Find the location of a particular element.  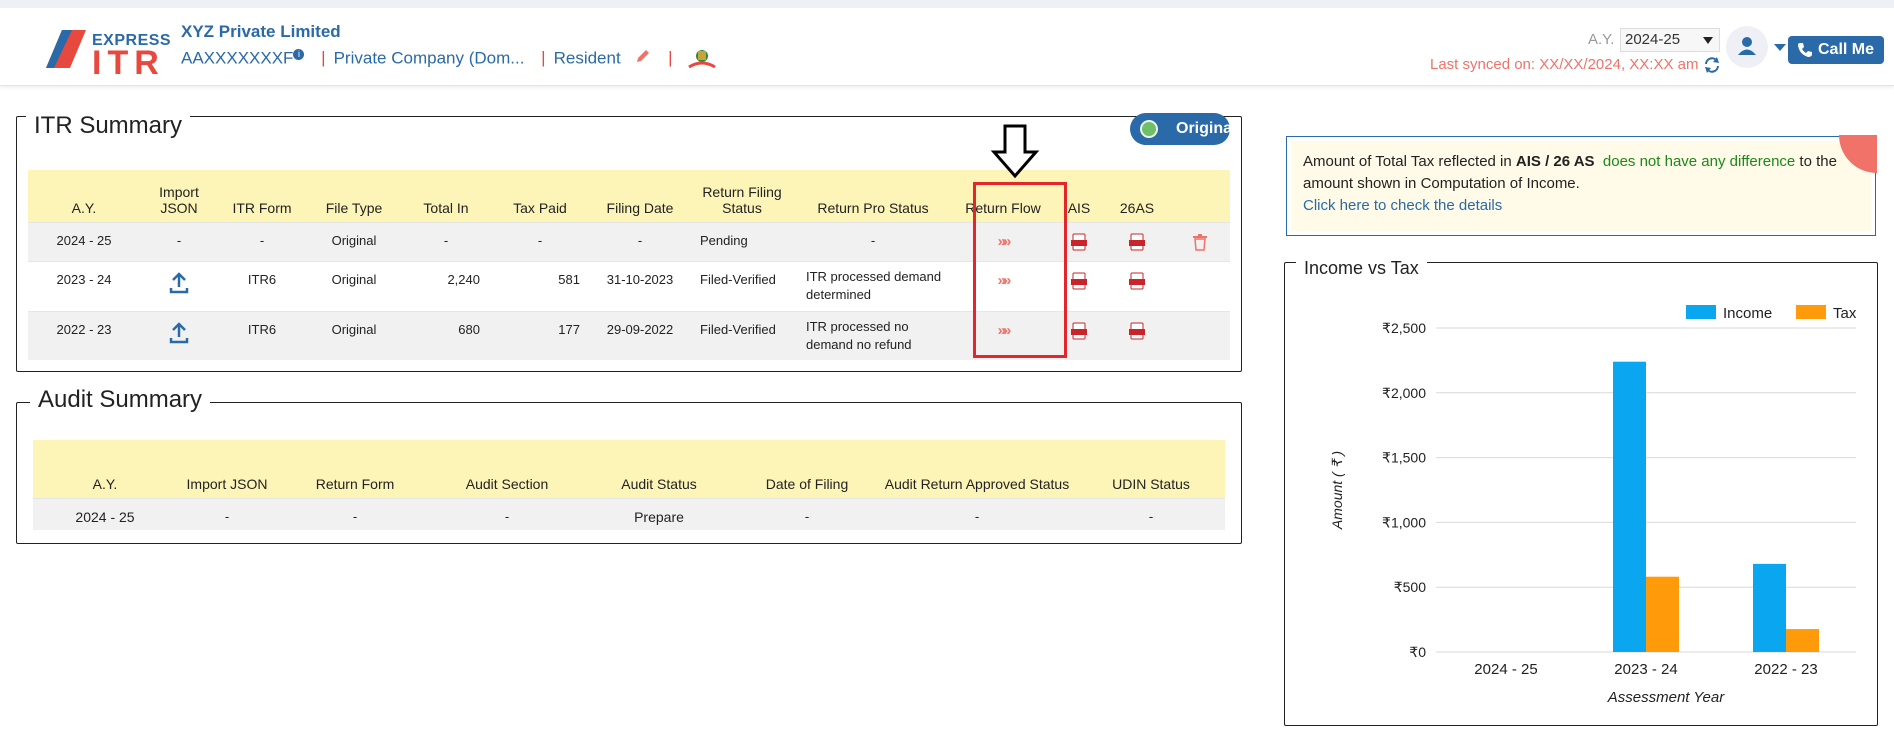

audit-summary-title: Audit Summary is located at coordinates (120, 400).